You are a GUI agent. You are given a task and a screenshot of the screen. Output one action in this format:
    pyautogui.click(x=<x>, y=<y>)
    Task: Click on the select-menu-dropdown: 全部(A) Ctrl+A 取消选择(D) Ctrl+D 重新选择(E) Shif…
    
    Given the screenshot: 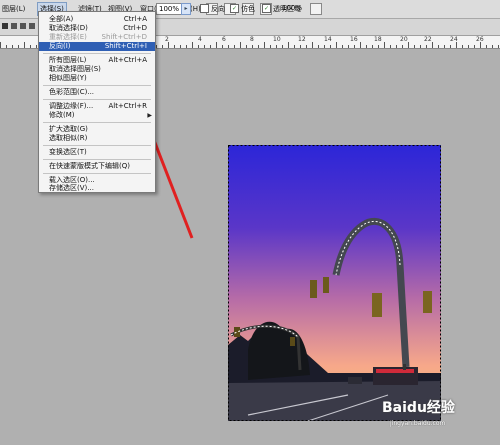 What is the action you would take?
    pyautogui.click(x=97, y=102)
    